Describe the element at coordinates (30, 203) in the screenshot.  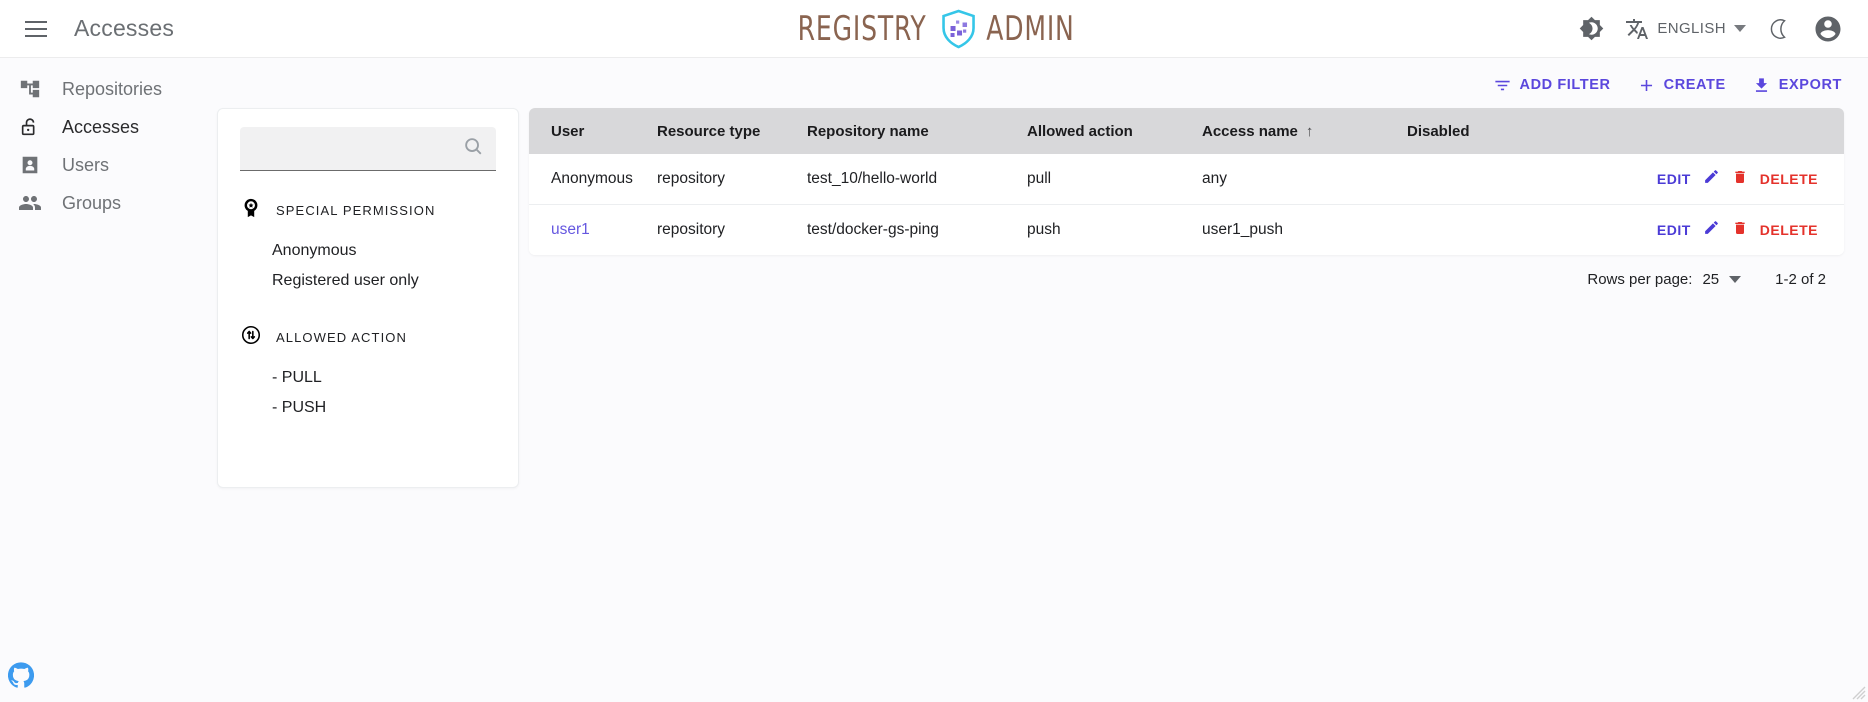
I see `people-icon` at that location.